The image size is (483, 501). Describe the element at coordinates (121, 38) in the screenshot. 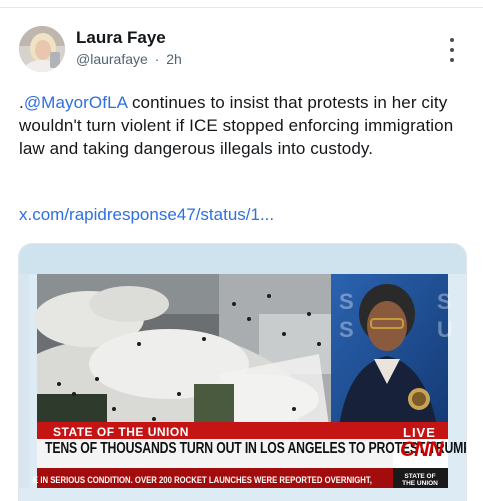

I see `author-name: Laura Faye` at that location.